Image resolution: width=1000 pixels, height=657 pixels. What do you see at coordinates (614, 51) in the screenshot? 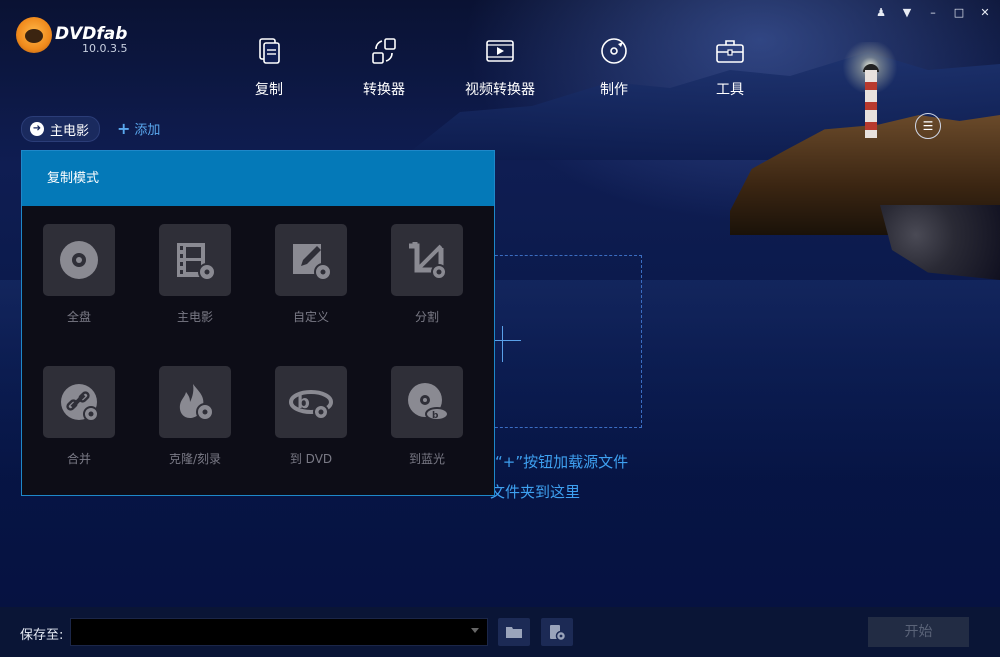
I see `creator-icon` at bounding box center [614, 51].